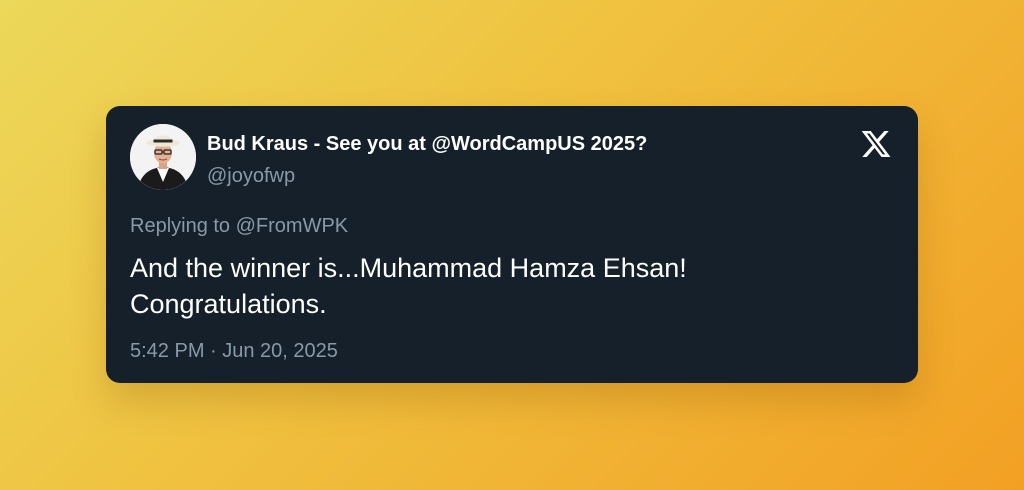 Image resolution: width=1024 pixels, height=490 pixels. What do you see at coordinates (228, 304) in the screenshot?
I see `tweet-text-line-2: Congratulations.` at bounding box center [228, 304].